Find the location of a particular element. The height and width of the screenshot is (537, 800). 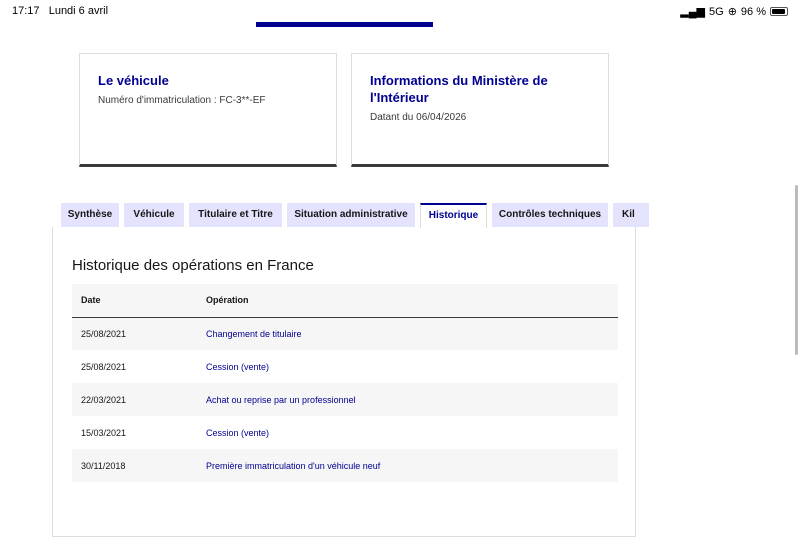

date-cell: 22/03/2021 is located at coordinates (139, 399).